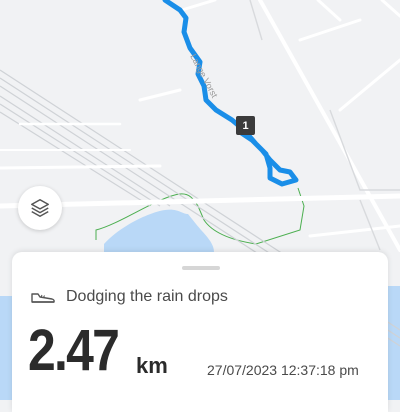 Image resolution: width=400 pixels, height=412 pixels. I want to click on canal-water-left, so click(6, 348).